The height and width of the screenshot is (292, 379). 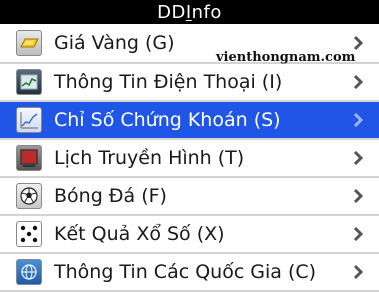 What do you see at coordinates (185, 272) in the screenshot?
I see `menu-item-label: Thông Tin Các Quốc Gia (C)` at bounding box center [185, 272].